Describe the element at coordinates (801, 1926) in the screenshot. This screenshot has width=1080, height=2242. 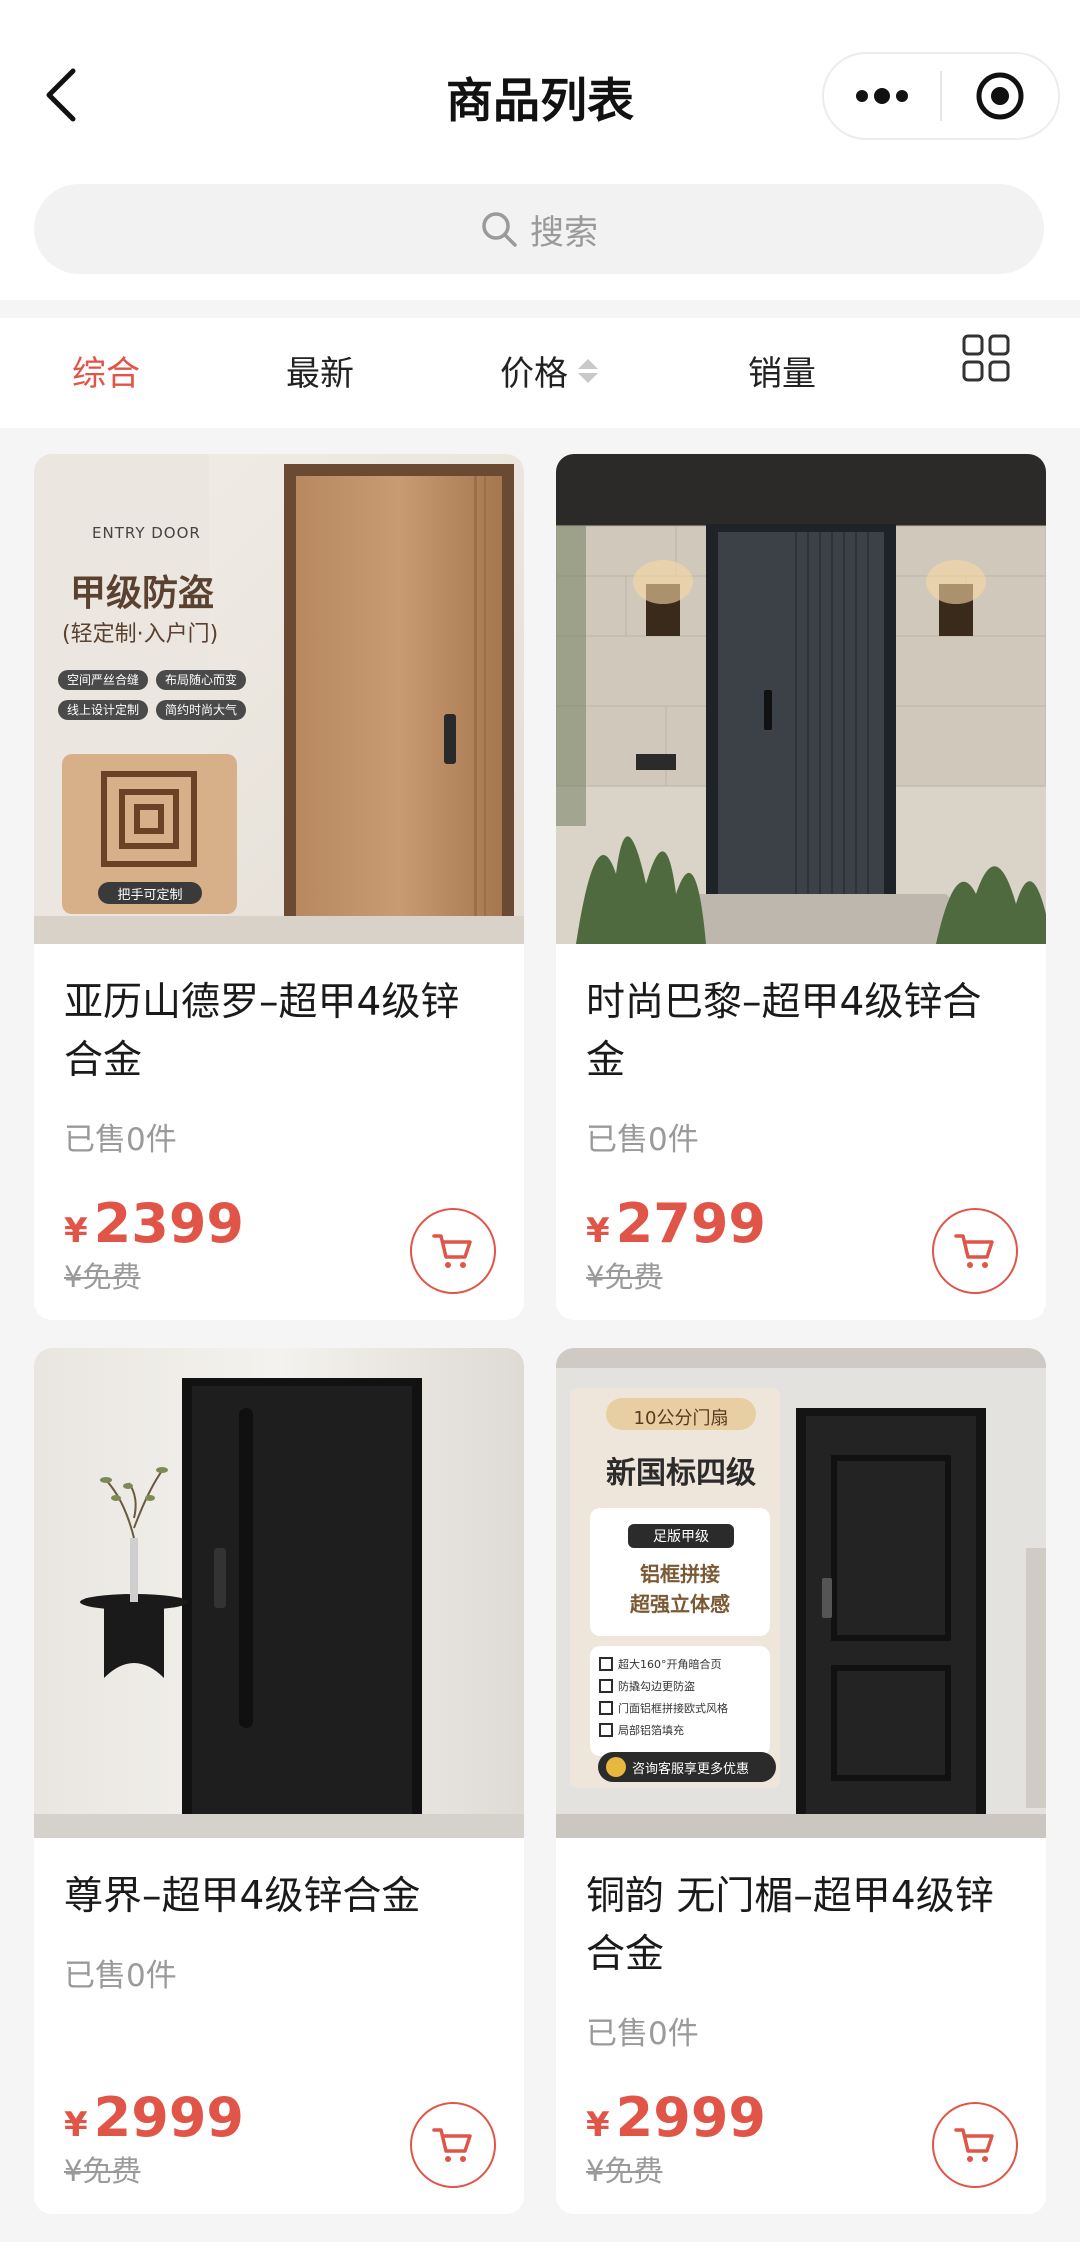
I see `product-name: 铜韵 无门楣–超甲4级锌合金` at that location.